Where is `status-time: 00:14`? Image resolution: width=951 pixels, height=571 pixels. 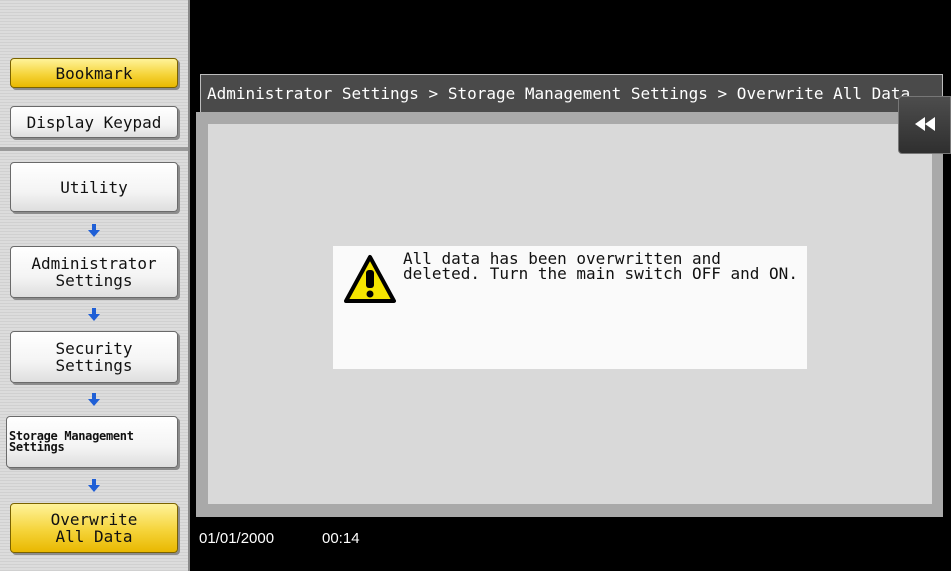
status-time: 00:14 is located at coordinates (341, 538).